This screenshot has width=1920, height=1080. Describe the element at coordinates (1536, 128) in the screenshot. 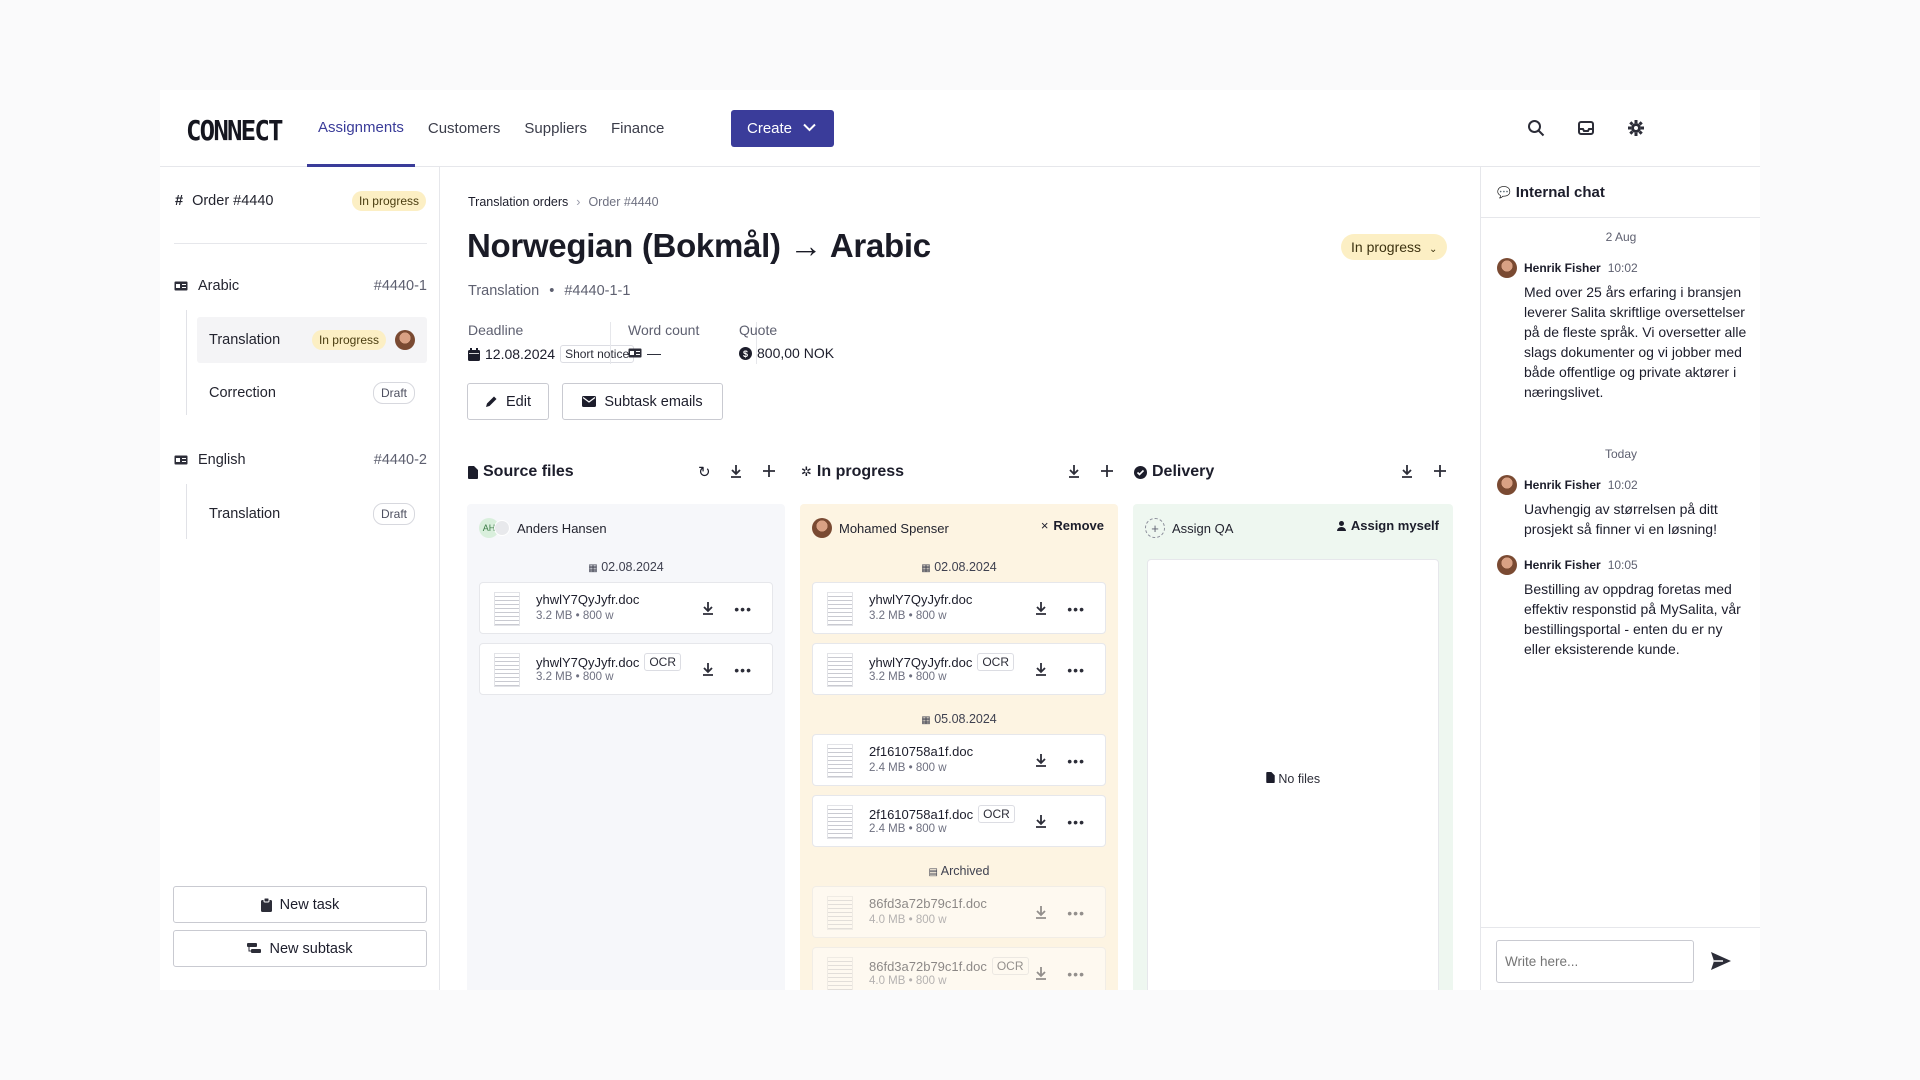

I see `search-icon` at that location.